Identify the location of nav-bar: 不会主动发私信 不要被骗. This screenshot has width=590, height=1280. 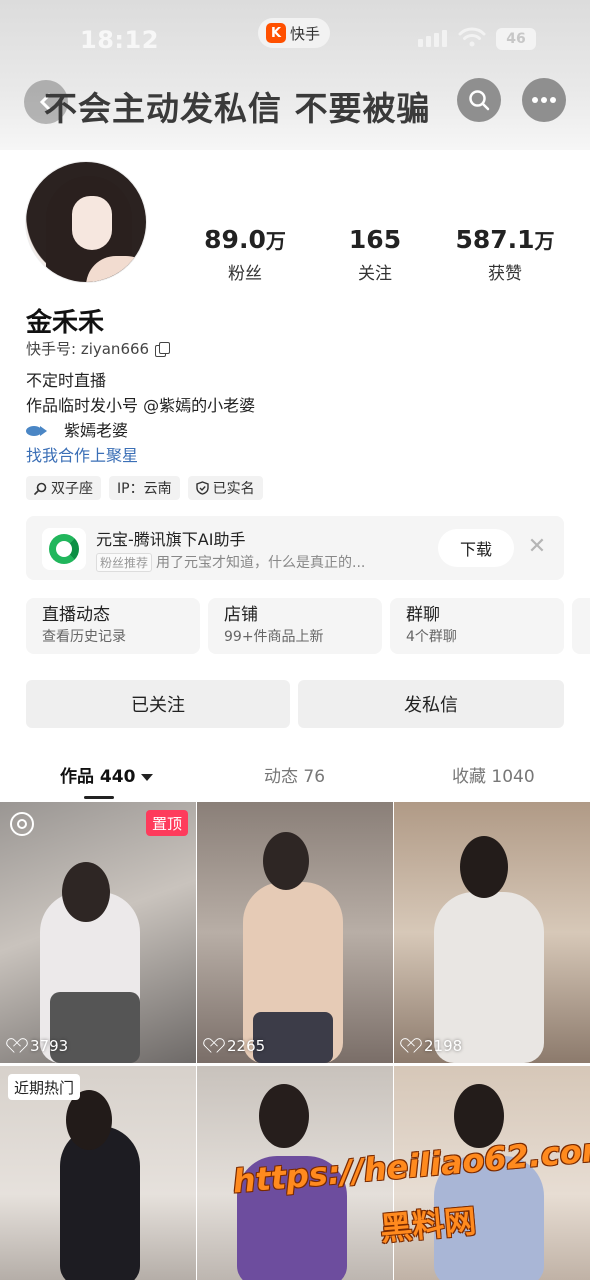
(295, 102).